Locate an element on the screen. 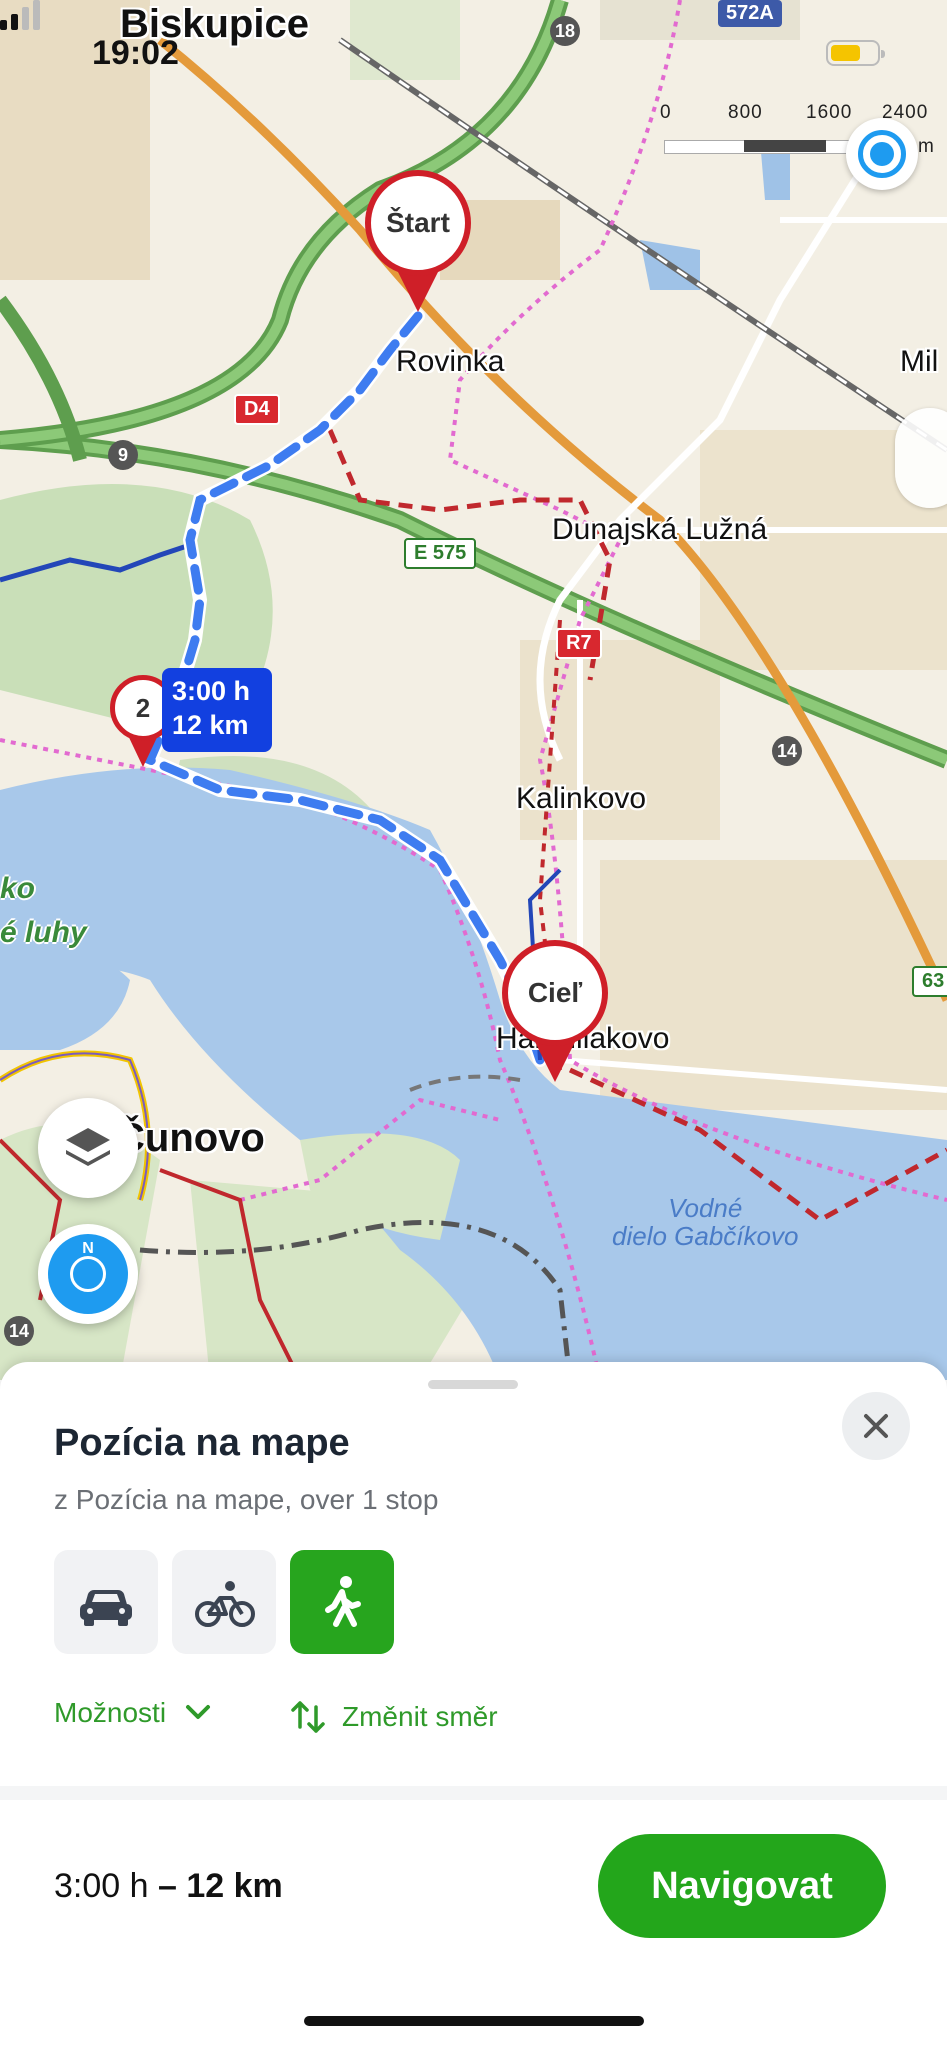 This screenshot has width=947, height=2048. sheet-grabber is located at coordinates (473, 1384).